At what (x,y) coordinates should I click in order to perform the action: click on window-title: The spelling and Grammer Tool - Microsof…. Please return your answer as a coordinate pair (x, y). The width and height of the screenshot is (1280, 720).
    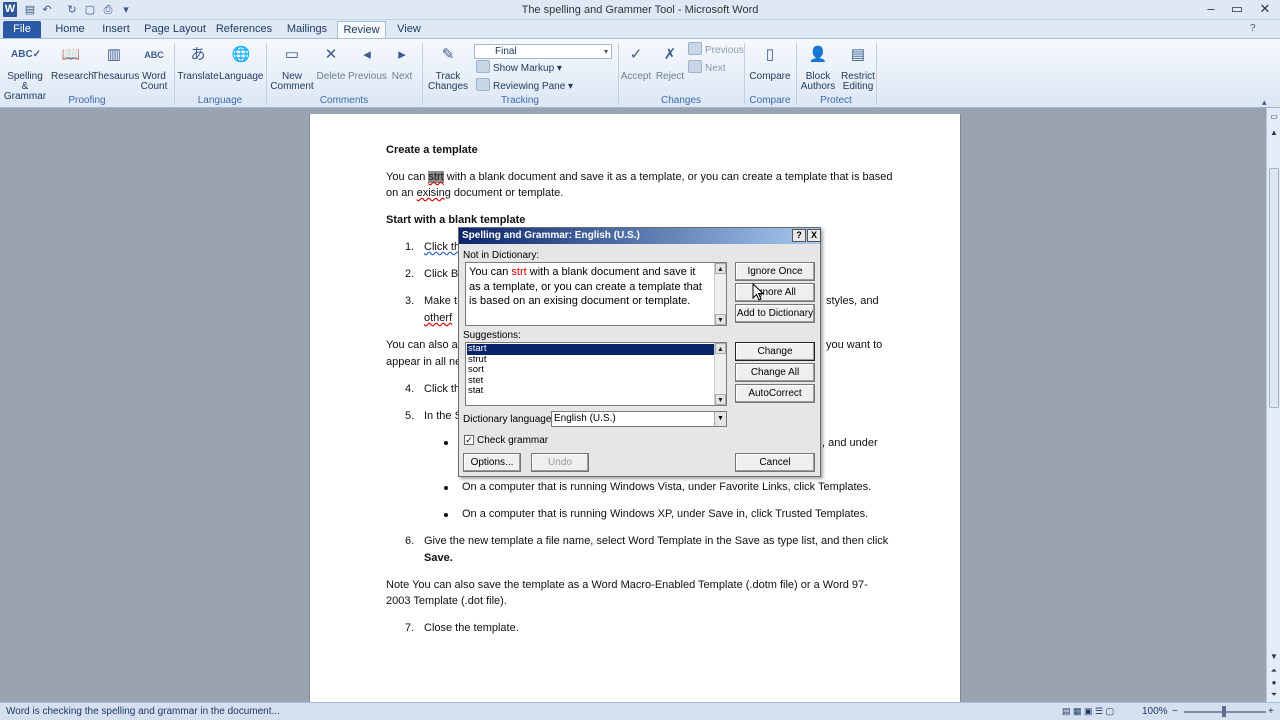
    Looking at the image, I should click on (640, 10).